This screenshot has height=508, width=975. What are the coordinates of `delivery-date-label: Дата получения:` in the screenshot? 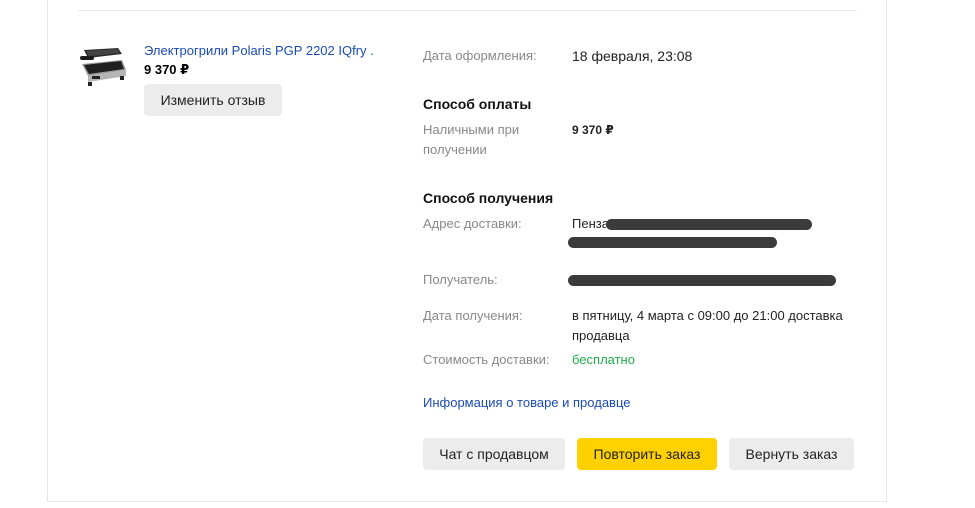 It's located at (473, 315).